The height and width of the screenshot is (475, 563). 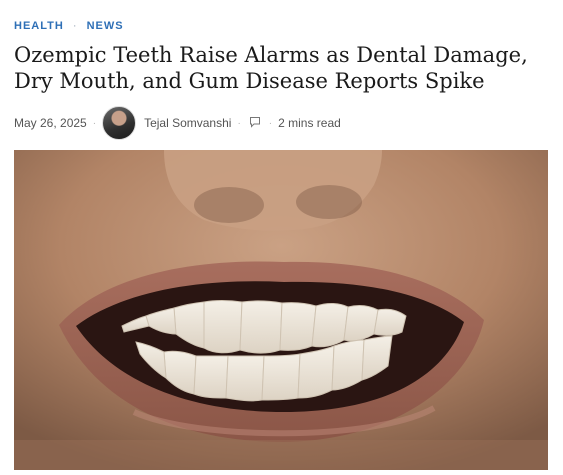 I want to click on publish-date: May 26, 2025, so click(x=50, y=123).